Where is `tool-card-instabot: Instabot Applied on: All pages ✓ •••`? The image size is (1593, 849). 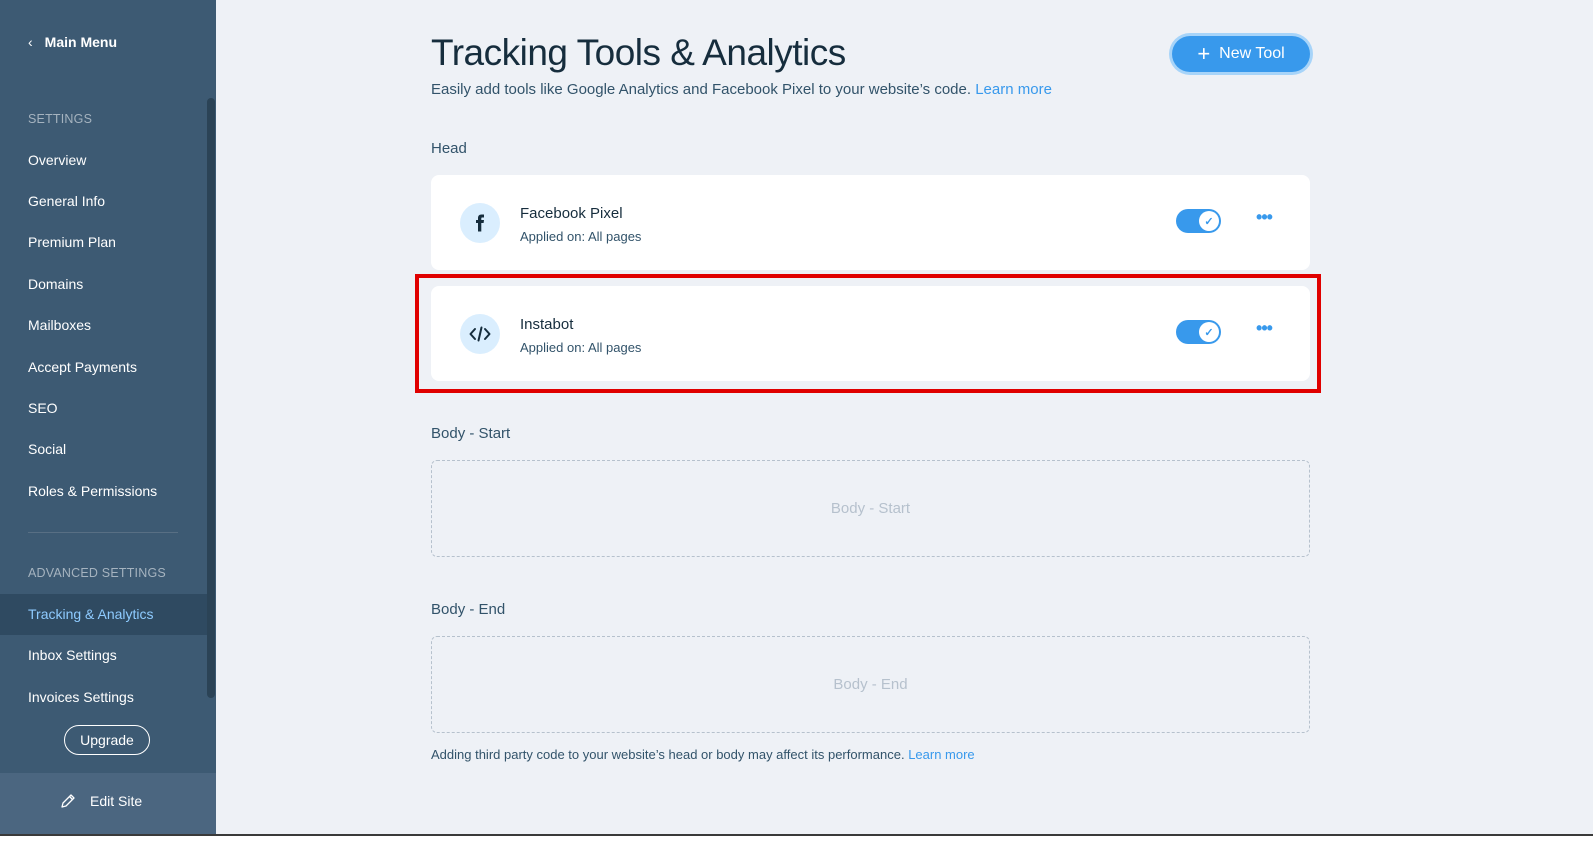
tool-card-instabot: Instabot Applied on: All pages ✓ ••• is located at coordinates (870, 333).